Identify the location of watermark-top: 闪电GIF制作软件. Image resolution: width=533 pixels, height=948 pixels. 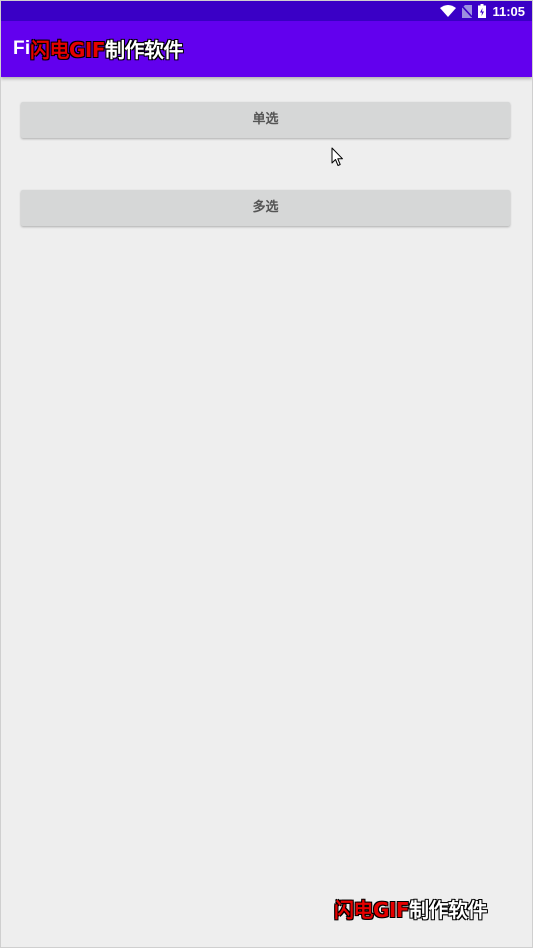
(107, 48).